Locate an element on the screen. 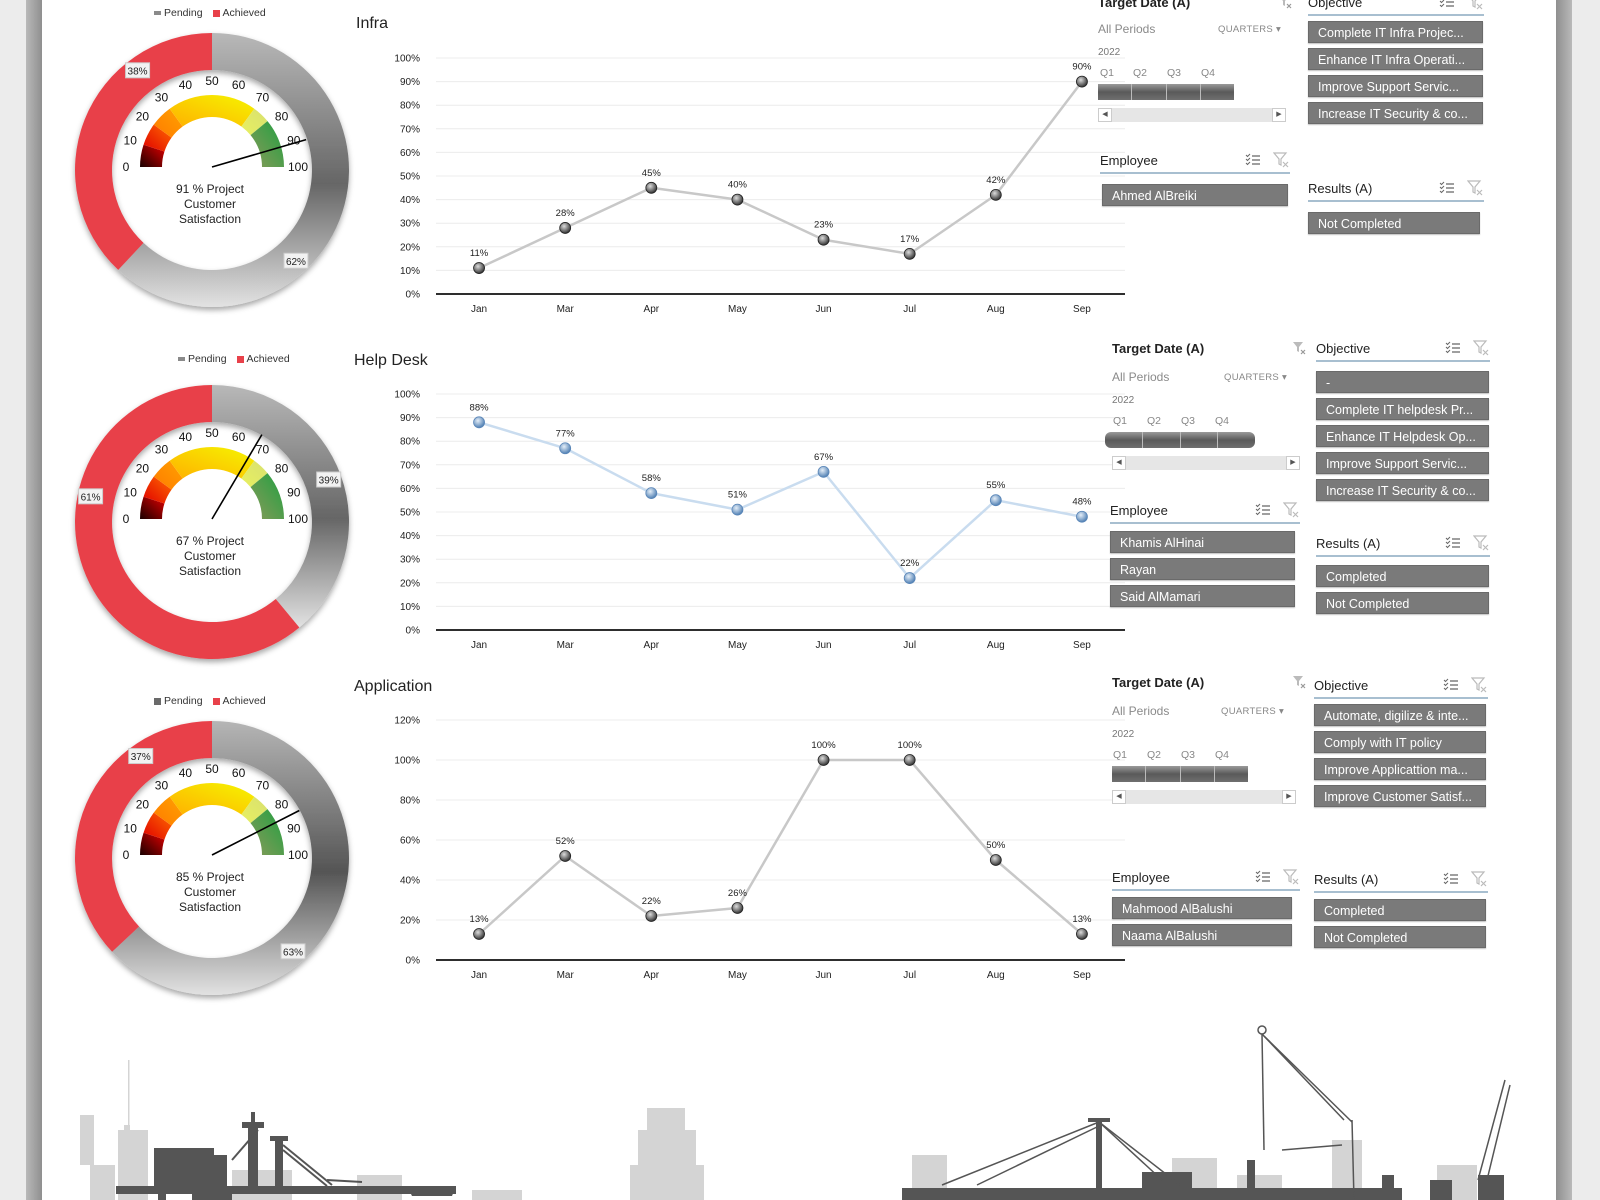  y-tick-label: 80% is located at coordinates (410, 442).